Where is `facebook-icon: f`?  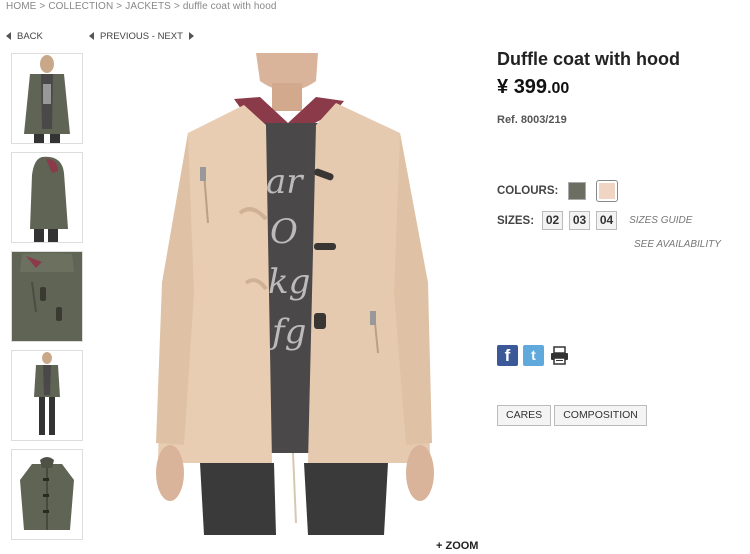
facebook-icon: f is located at coordinates (507, 355).